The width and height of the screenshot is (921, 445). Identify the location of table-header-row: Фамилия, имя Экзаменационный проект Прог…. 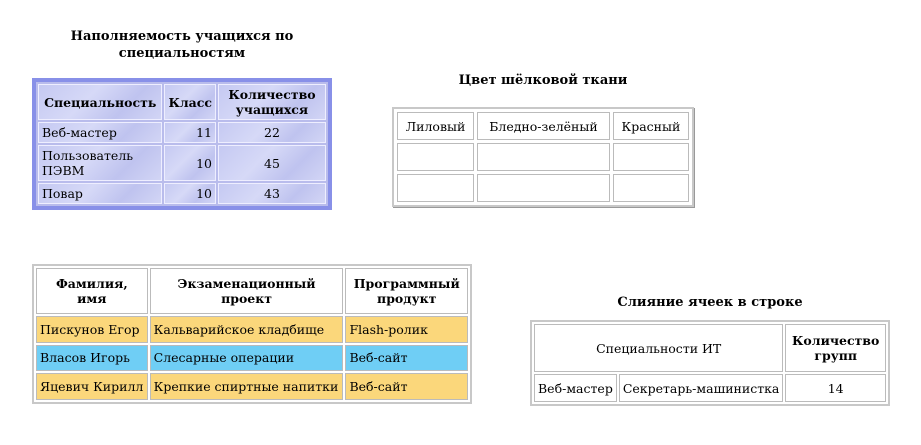
(252, 291).